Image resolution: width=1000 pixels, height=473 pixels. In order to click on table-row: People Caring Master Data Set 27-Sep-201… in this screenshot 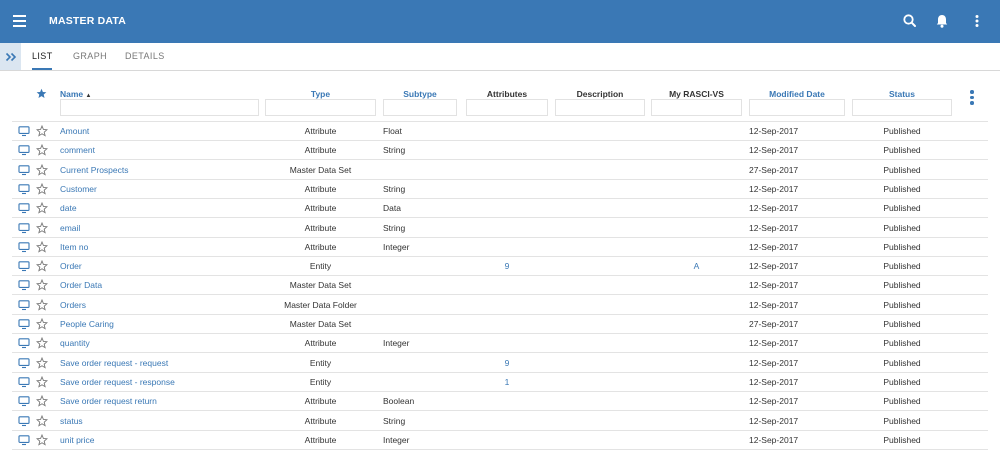, I will do `click(500, 324)`.